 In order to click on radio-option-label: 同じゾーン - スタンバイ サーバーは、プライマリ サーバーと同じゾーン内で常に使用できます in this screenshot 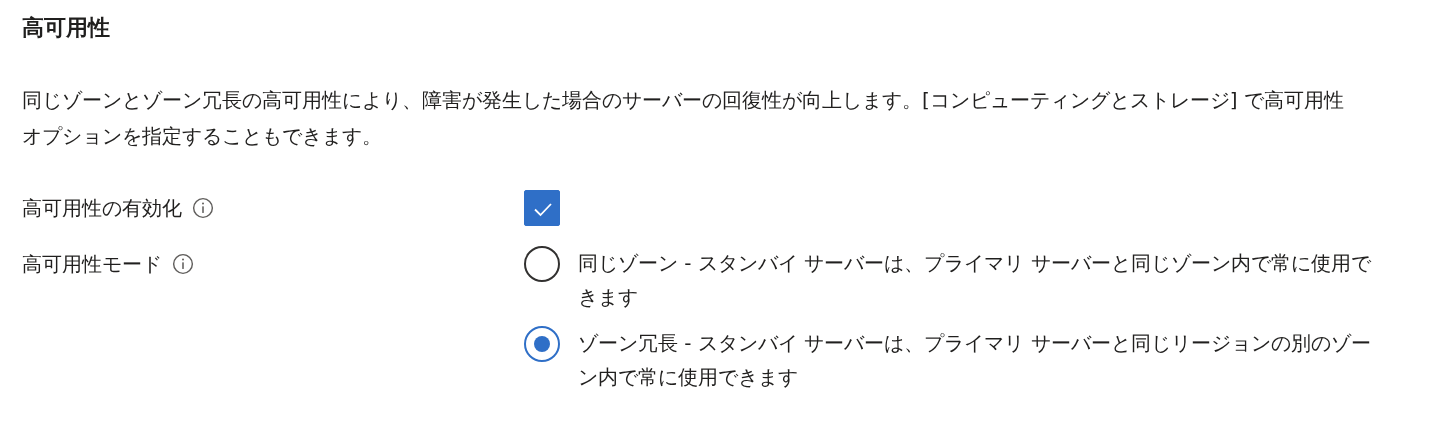, I will do `click(975, 280)`.